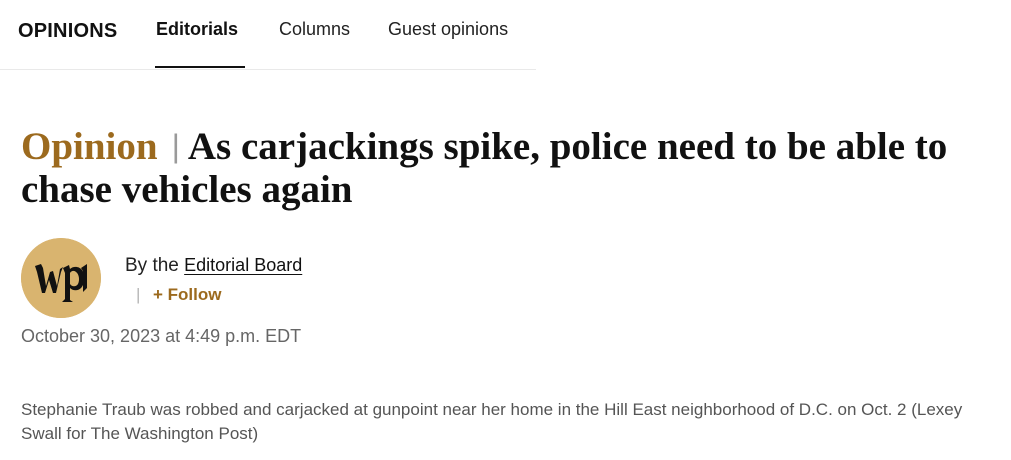 This screenshot has height=460, width=1011. What do you see at coordinates (89, 146) in the screenshot?
I see `opinion-kicker: Opinion` at bounding box center [89, 146].